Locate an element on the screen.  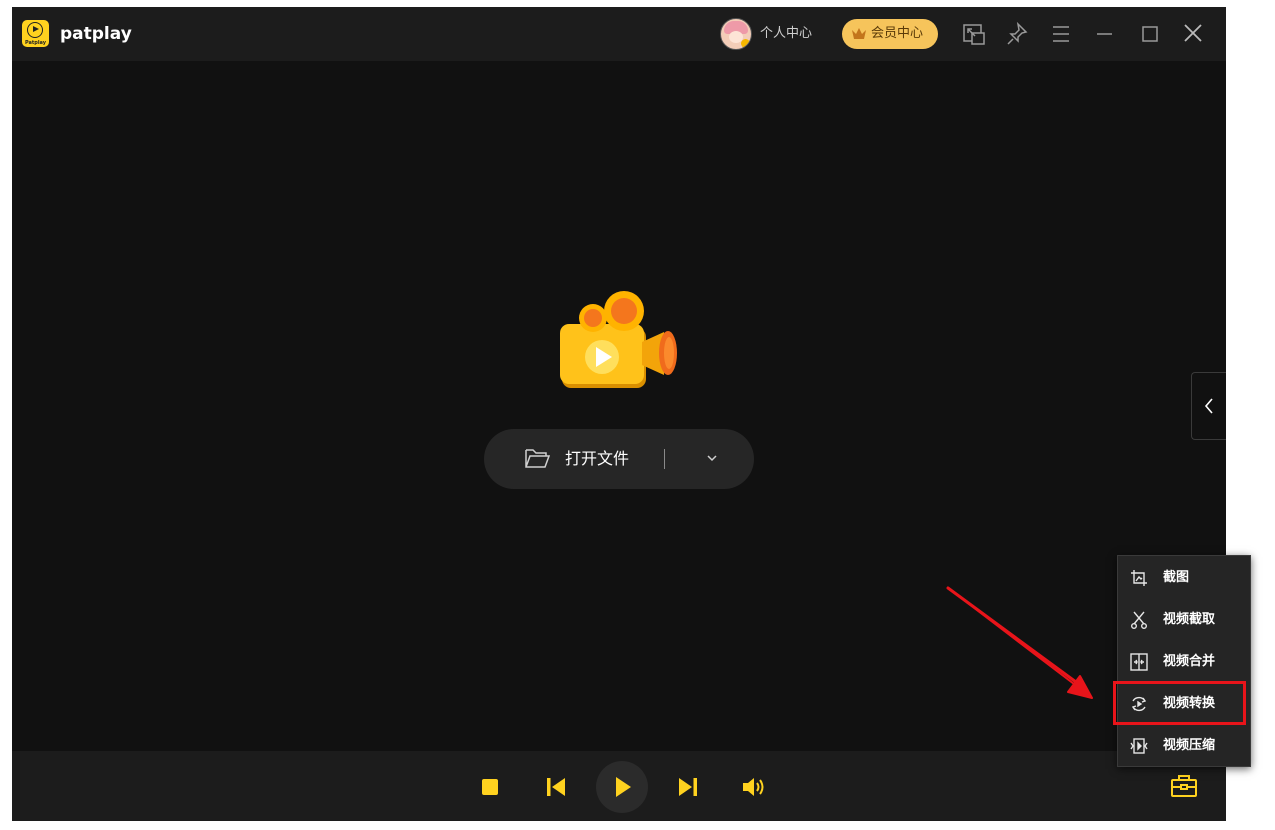
menu-item-video-merge: 视频合并 is located at coordinates (1184, 662).